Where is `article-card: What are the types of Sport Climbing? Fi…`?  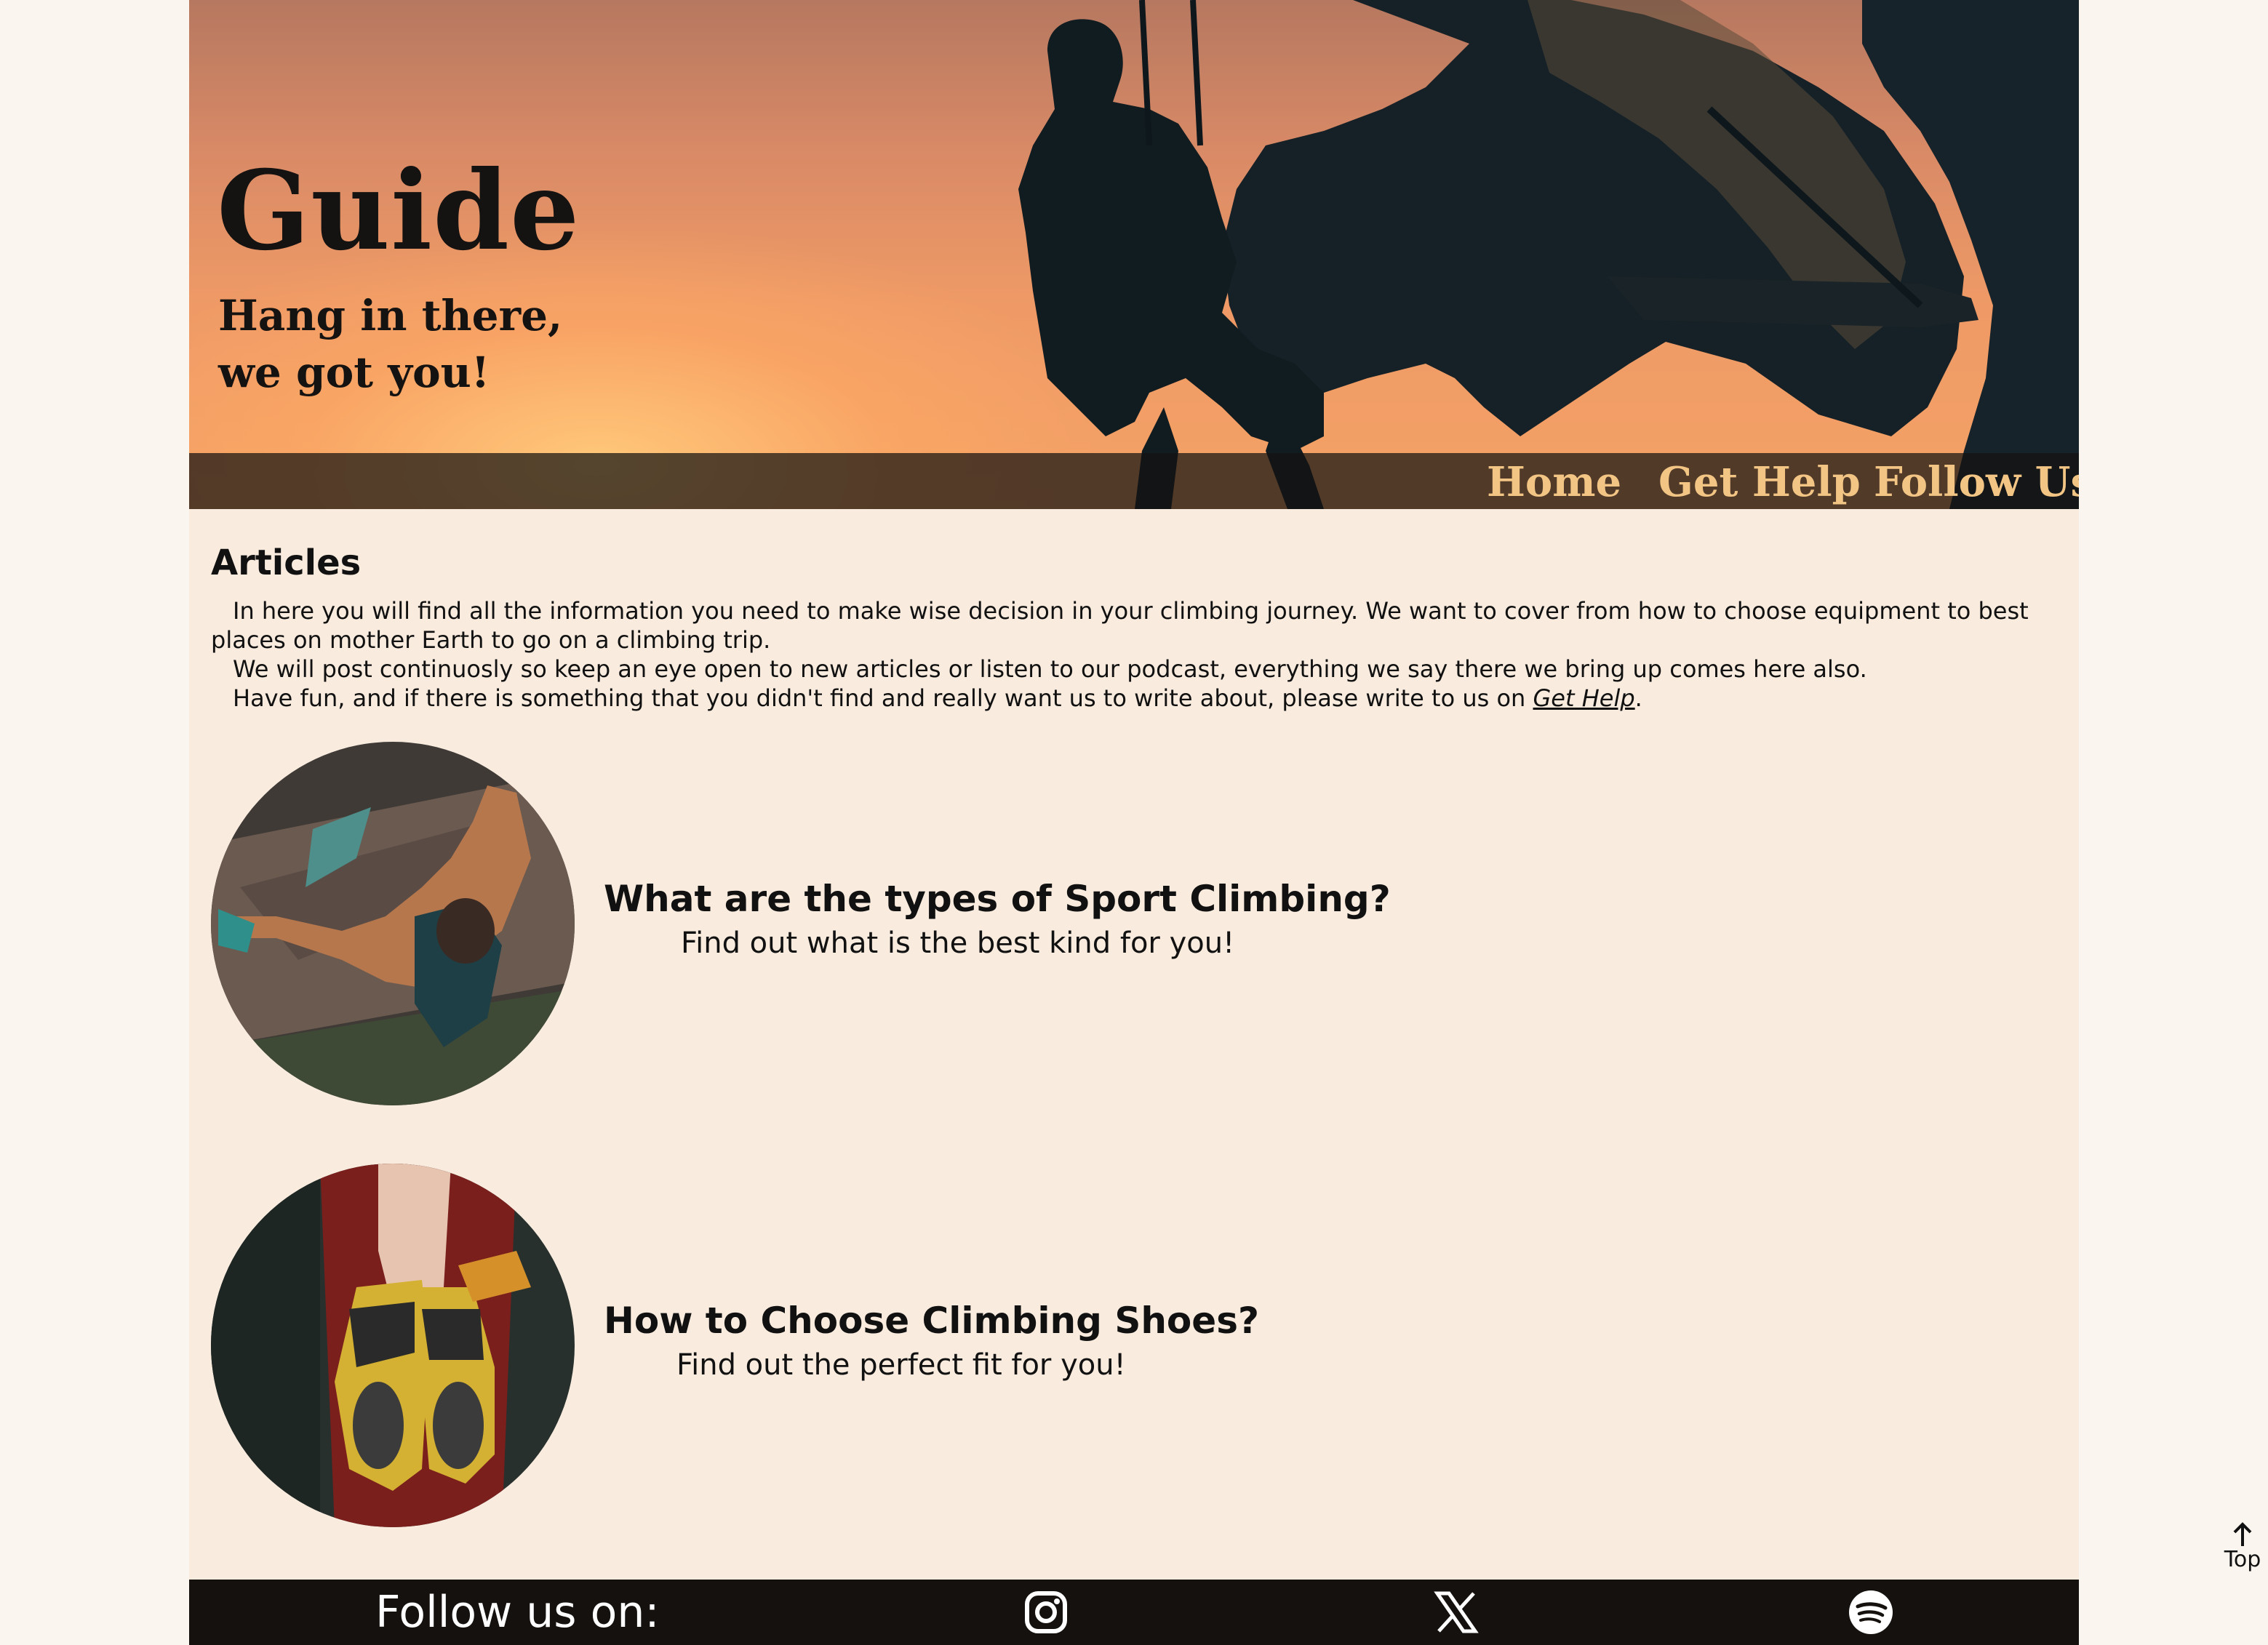 article-card: What are the types of Sport Climbing? Fi… is located at coordinates (801, 923).